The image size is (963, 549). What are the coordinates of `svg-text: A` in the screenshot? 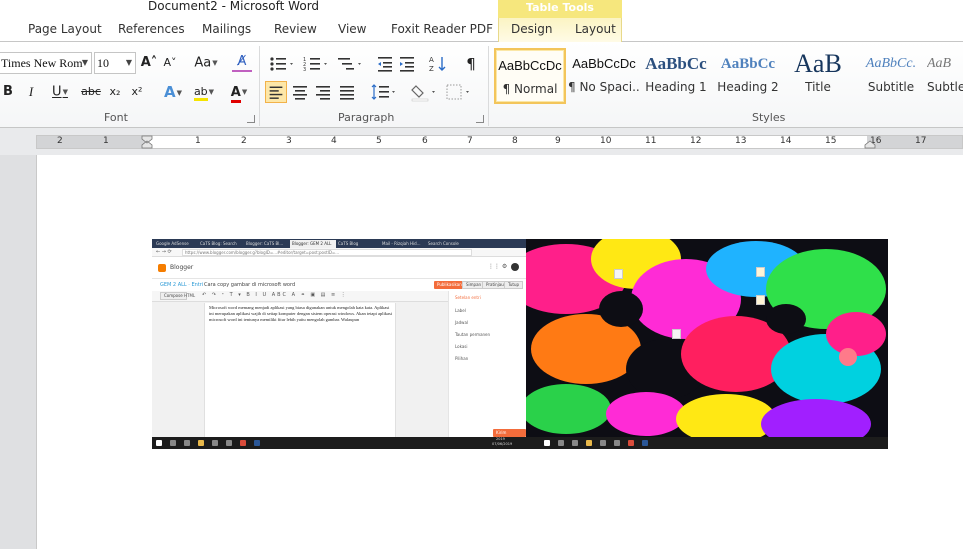 It's located at (431, 60).